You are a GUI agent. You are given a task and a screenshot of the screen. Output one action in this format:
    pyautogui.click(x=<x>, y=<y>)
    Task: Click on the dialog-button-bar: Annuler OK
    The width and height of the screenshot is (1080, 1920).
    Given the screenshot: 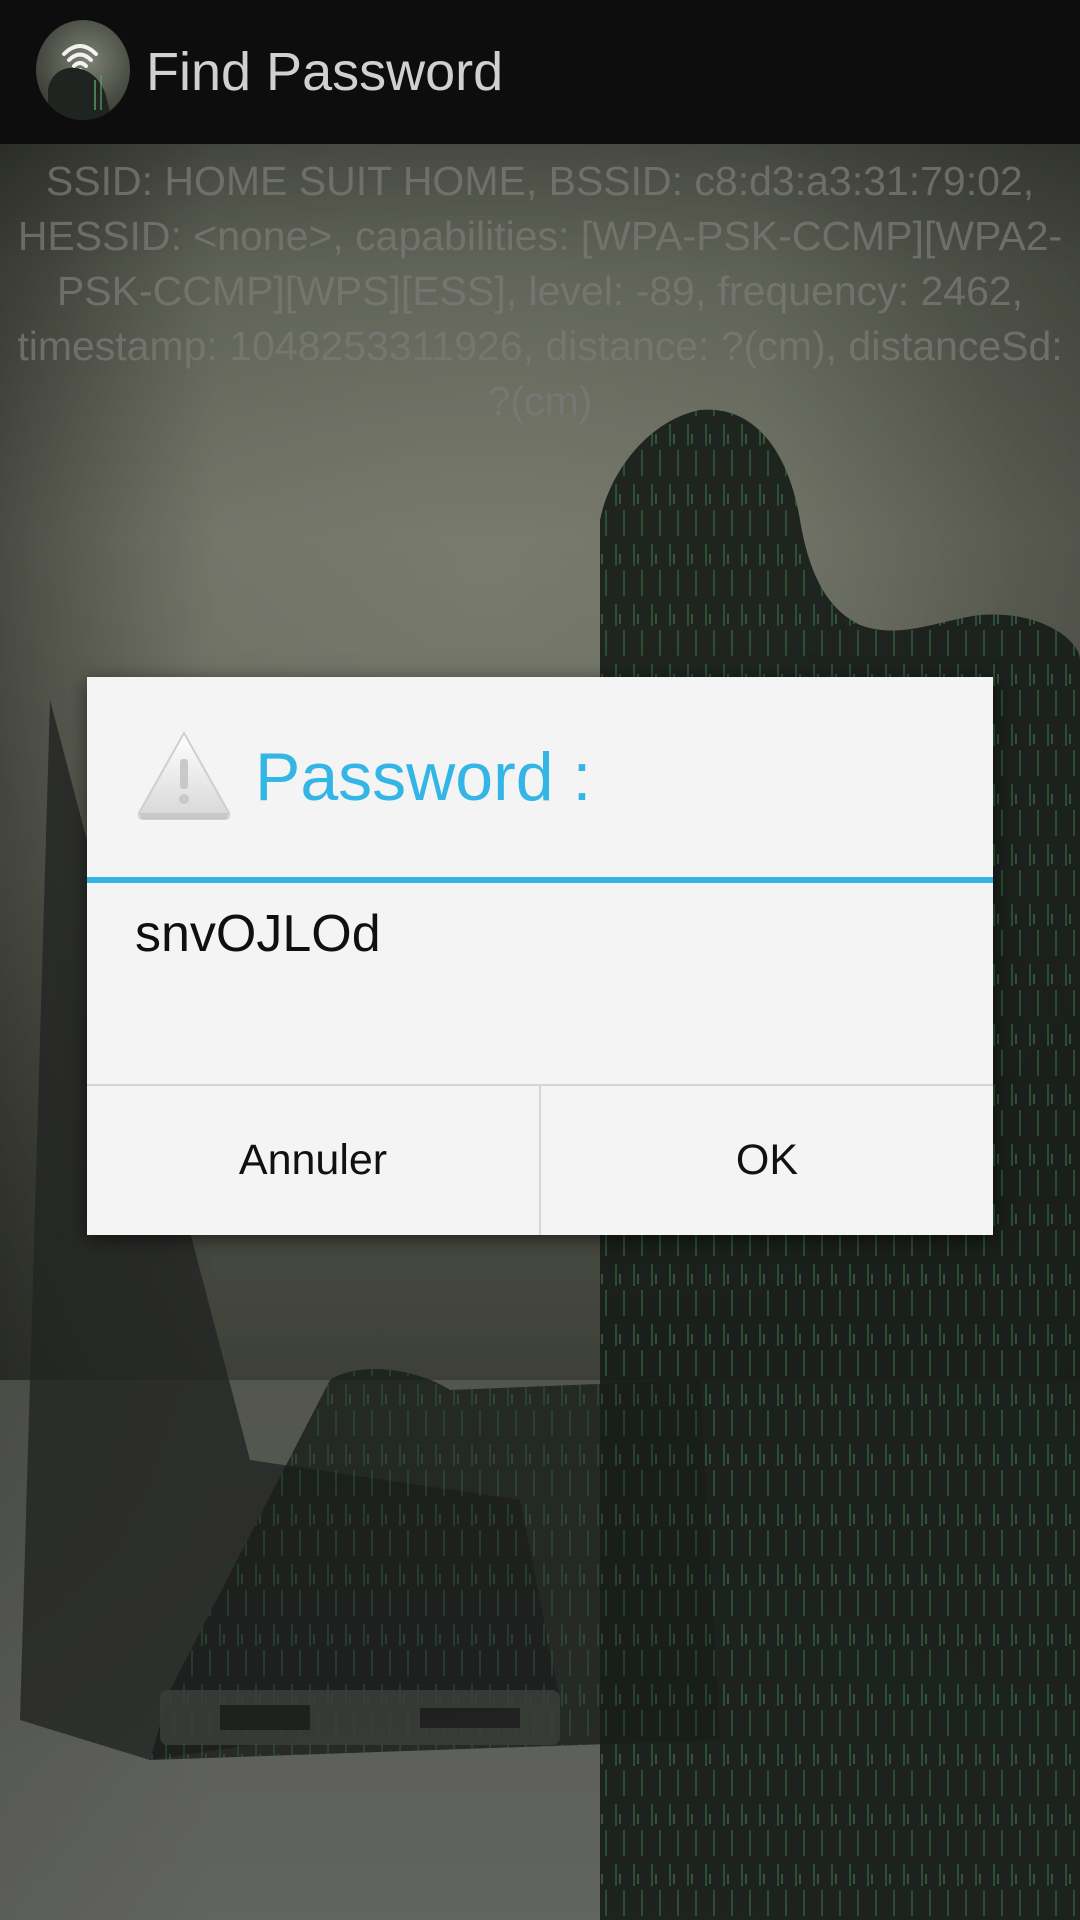 What is the action you would take?
    pyautogui.click(x=540, y=1160)
    